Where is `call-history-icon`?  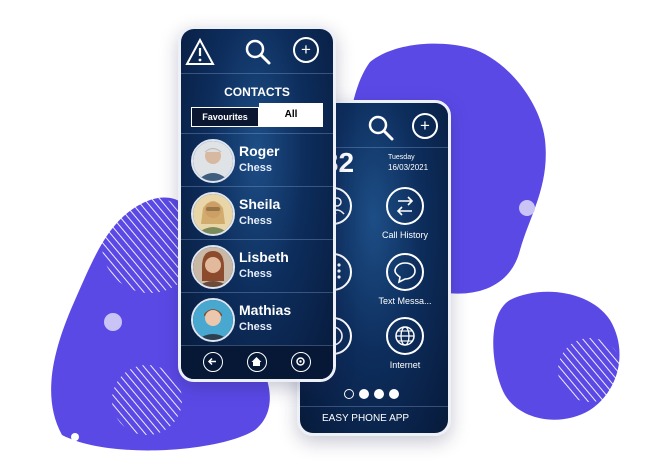 call-history-icon is located at coordinates (405, 206).